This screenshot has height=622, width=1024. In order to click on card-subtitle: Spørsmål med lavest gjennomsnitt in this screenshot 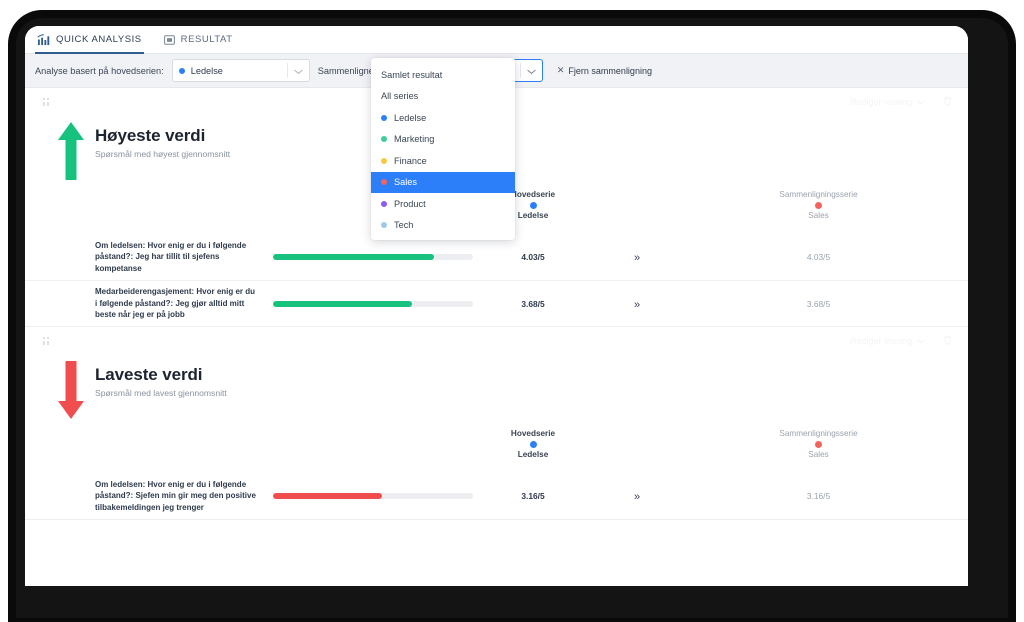, I will do `click(161, 393)`.